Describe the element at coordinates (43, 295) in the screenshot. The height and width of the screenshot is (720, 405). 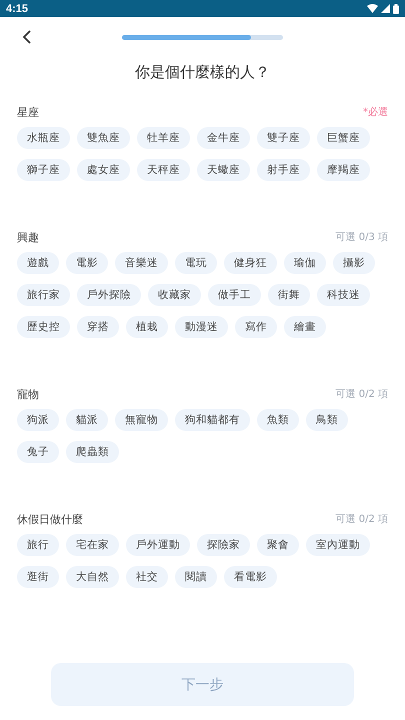
I see `option-chip: 旅行家` at that location.